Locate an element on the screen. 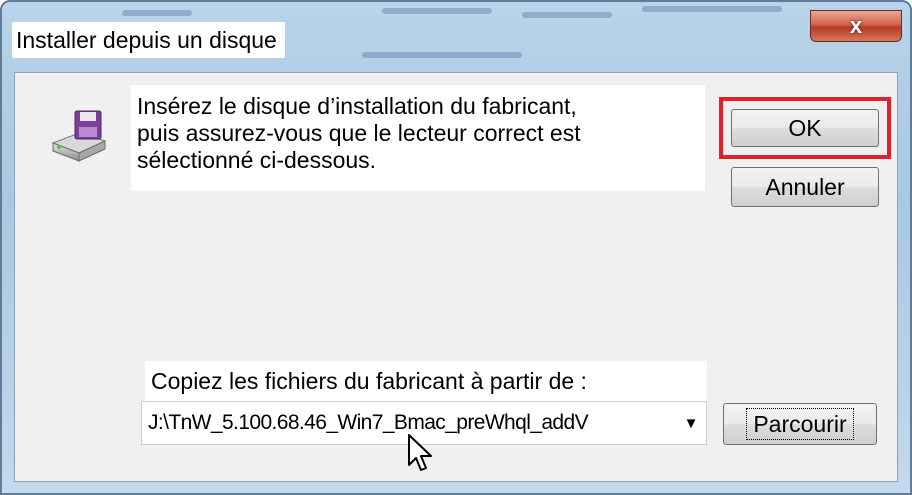 The height and width of the screenshot is (495, 912). close-icon: x is located at coordinates (856, 25).